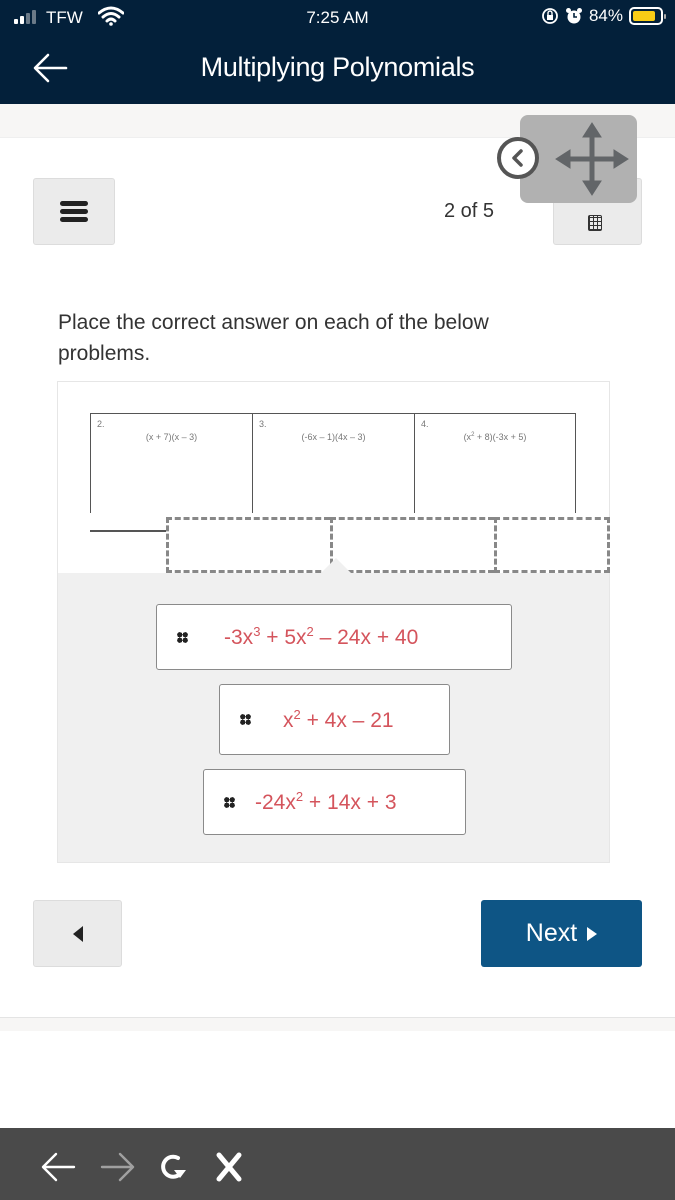  I want to click on ans-part: + 5x, so click(283, 637).